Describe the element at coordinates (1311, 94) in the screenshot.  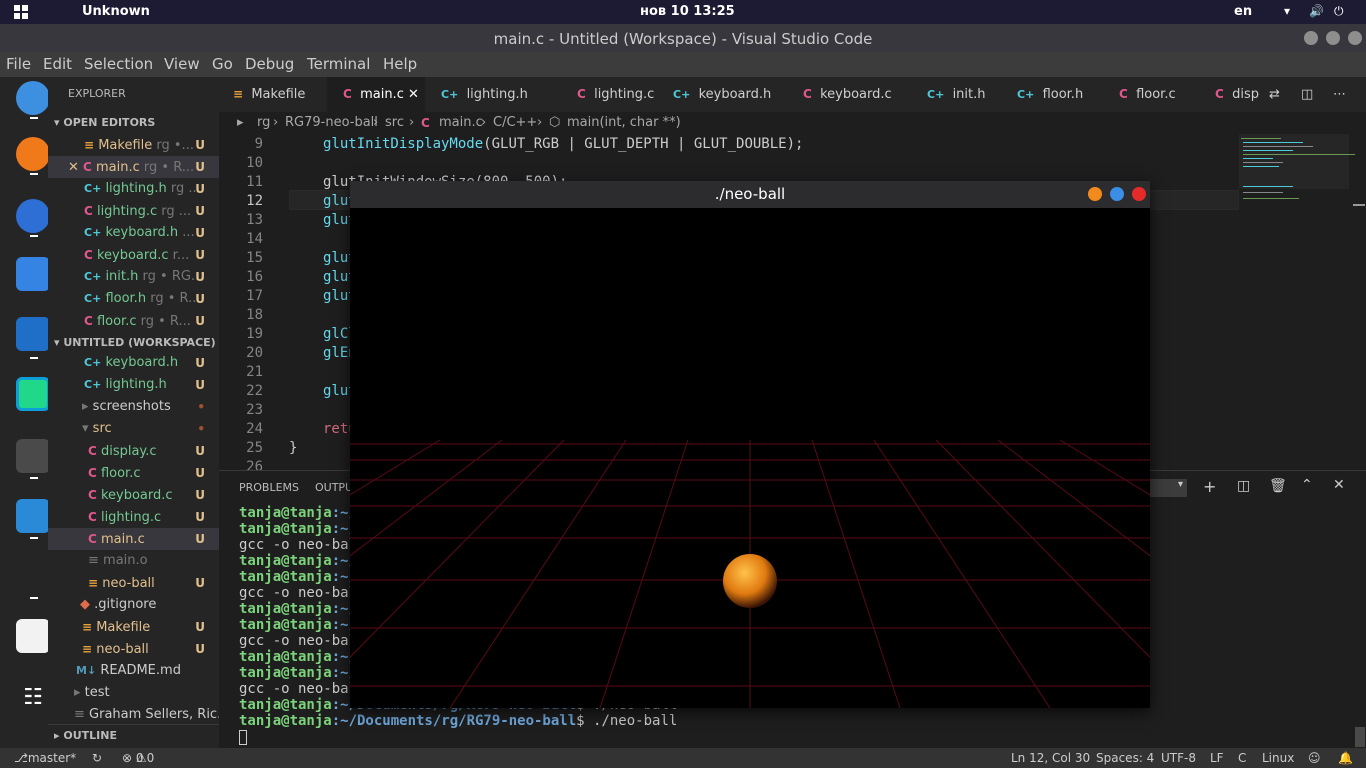
I see `split-editor-icon: ◫` at that location.